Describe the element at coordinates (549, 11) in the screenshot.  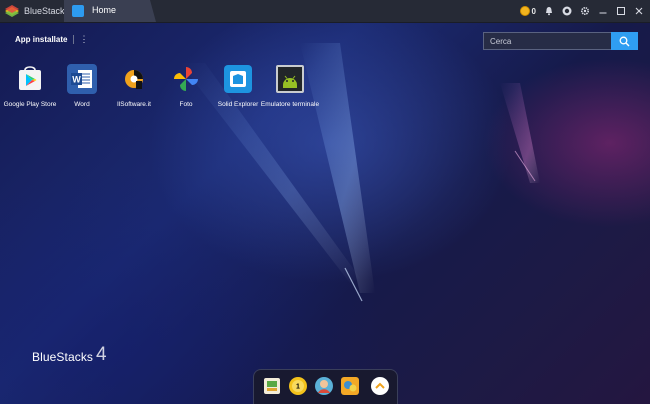
I see `bell-icon` at that location.